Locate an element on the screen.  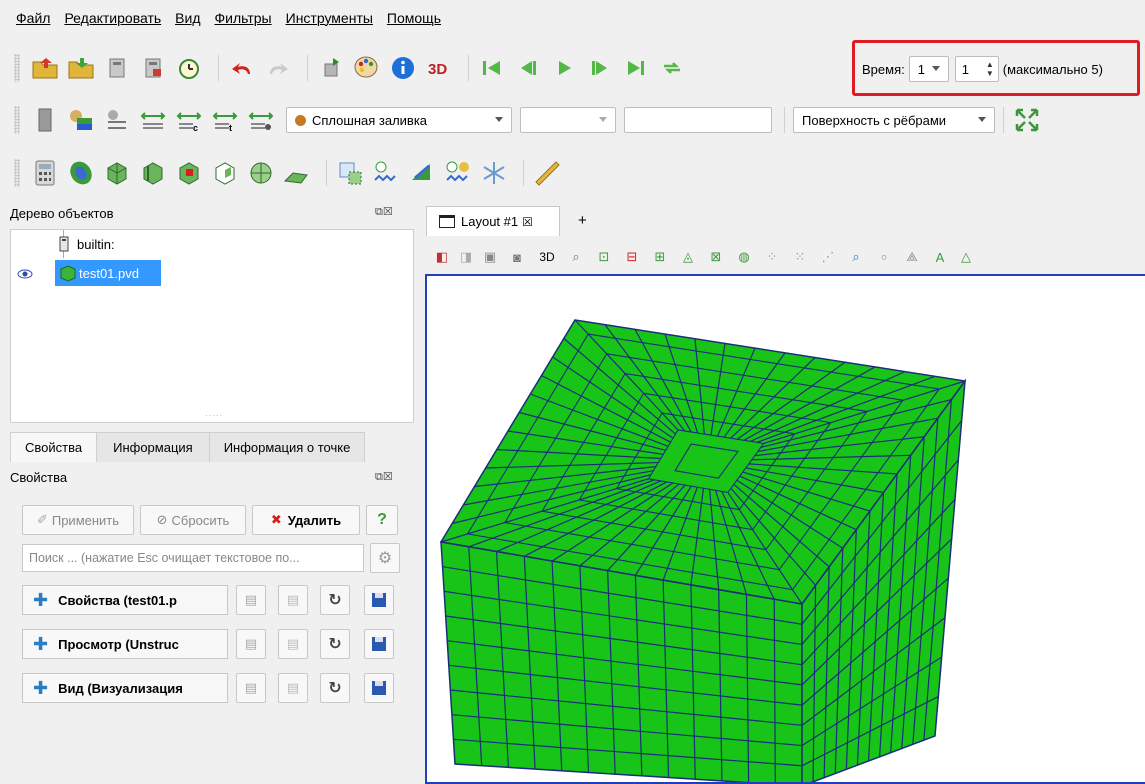
menu-filters: Фильтры is located at coordinates (243, 18).